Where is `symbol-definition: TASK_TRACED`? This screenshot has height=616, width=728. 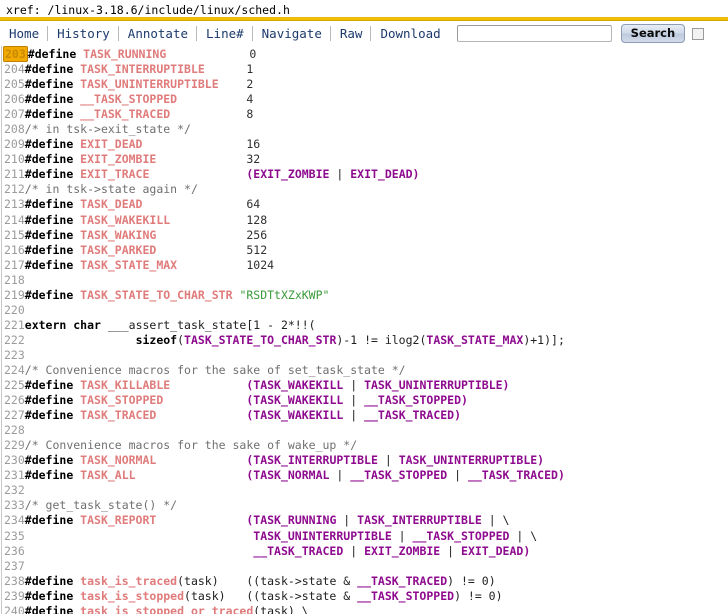 symbol-definition: TASK_TRACED is located at coordinates (118, 415).